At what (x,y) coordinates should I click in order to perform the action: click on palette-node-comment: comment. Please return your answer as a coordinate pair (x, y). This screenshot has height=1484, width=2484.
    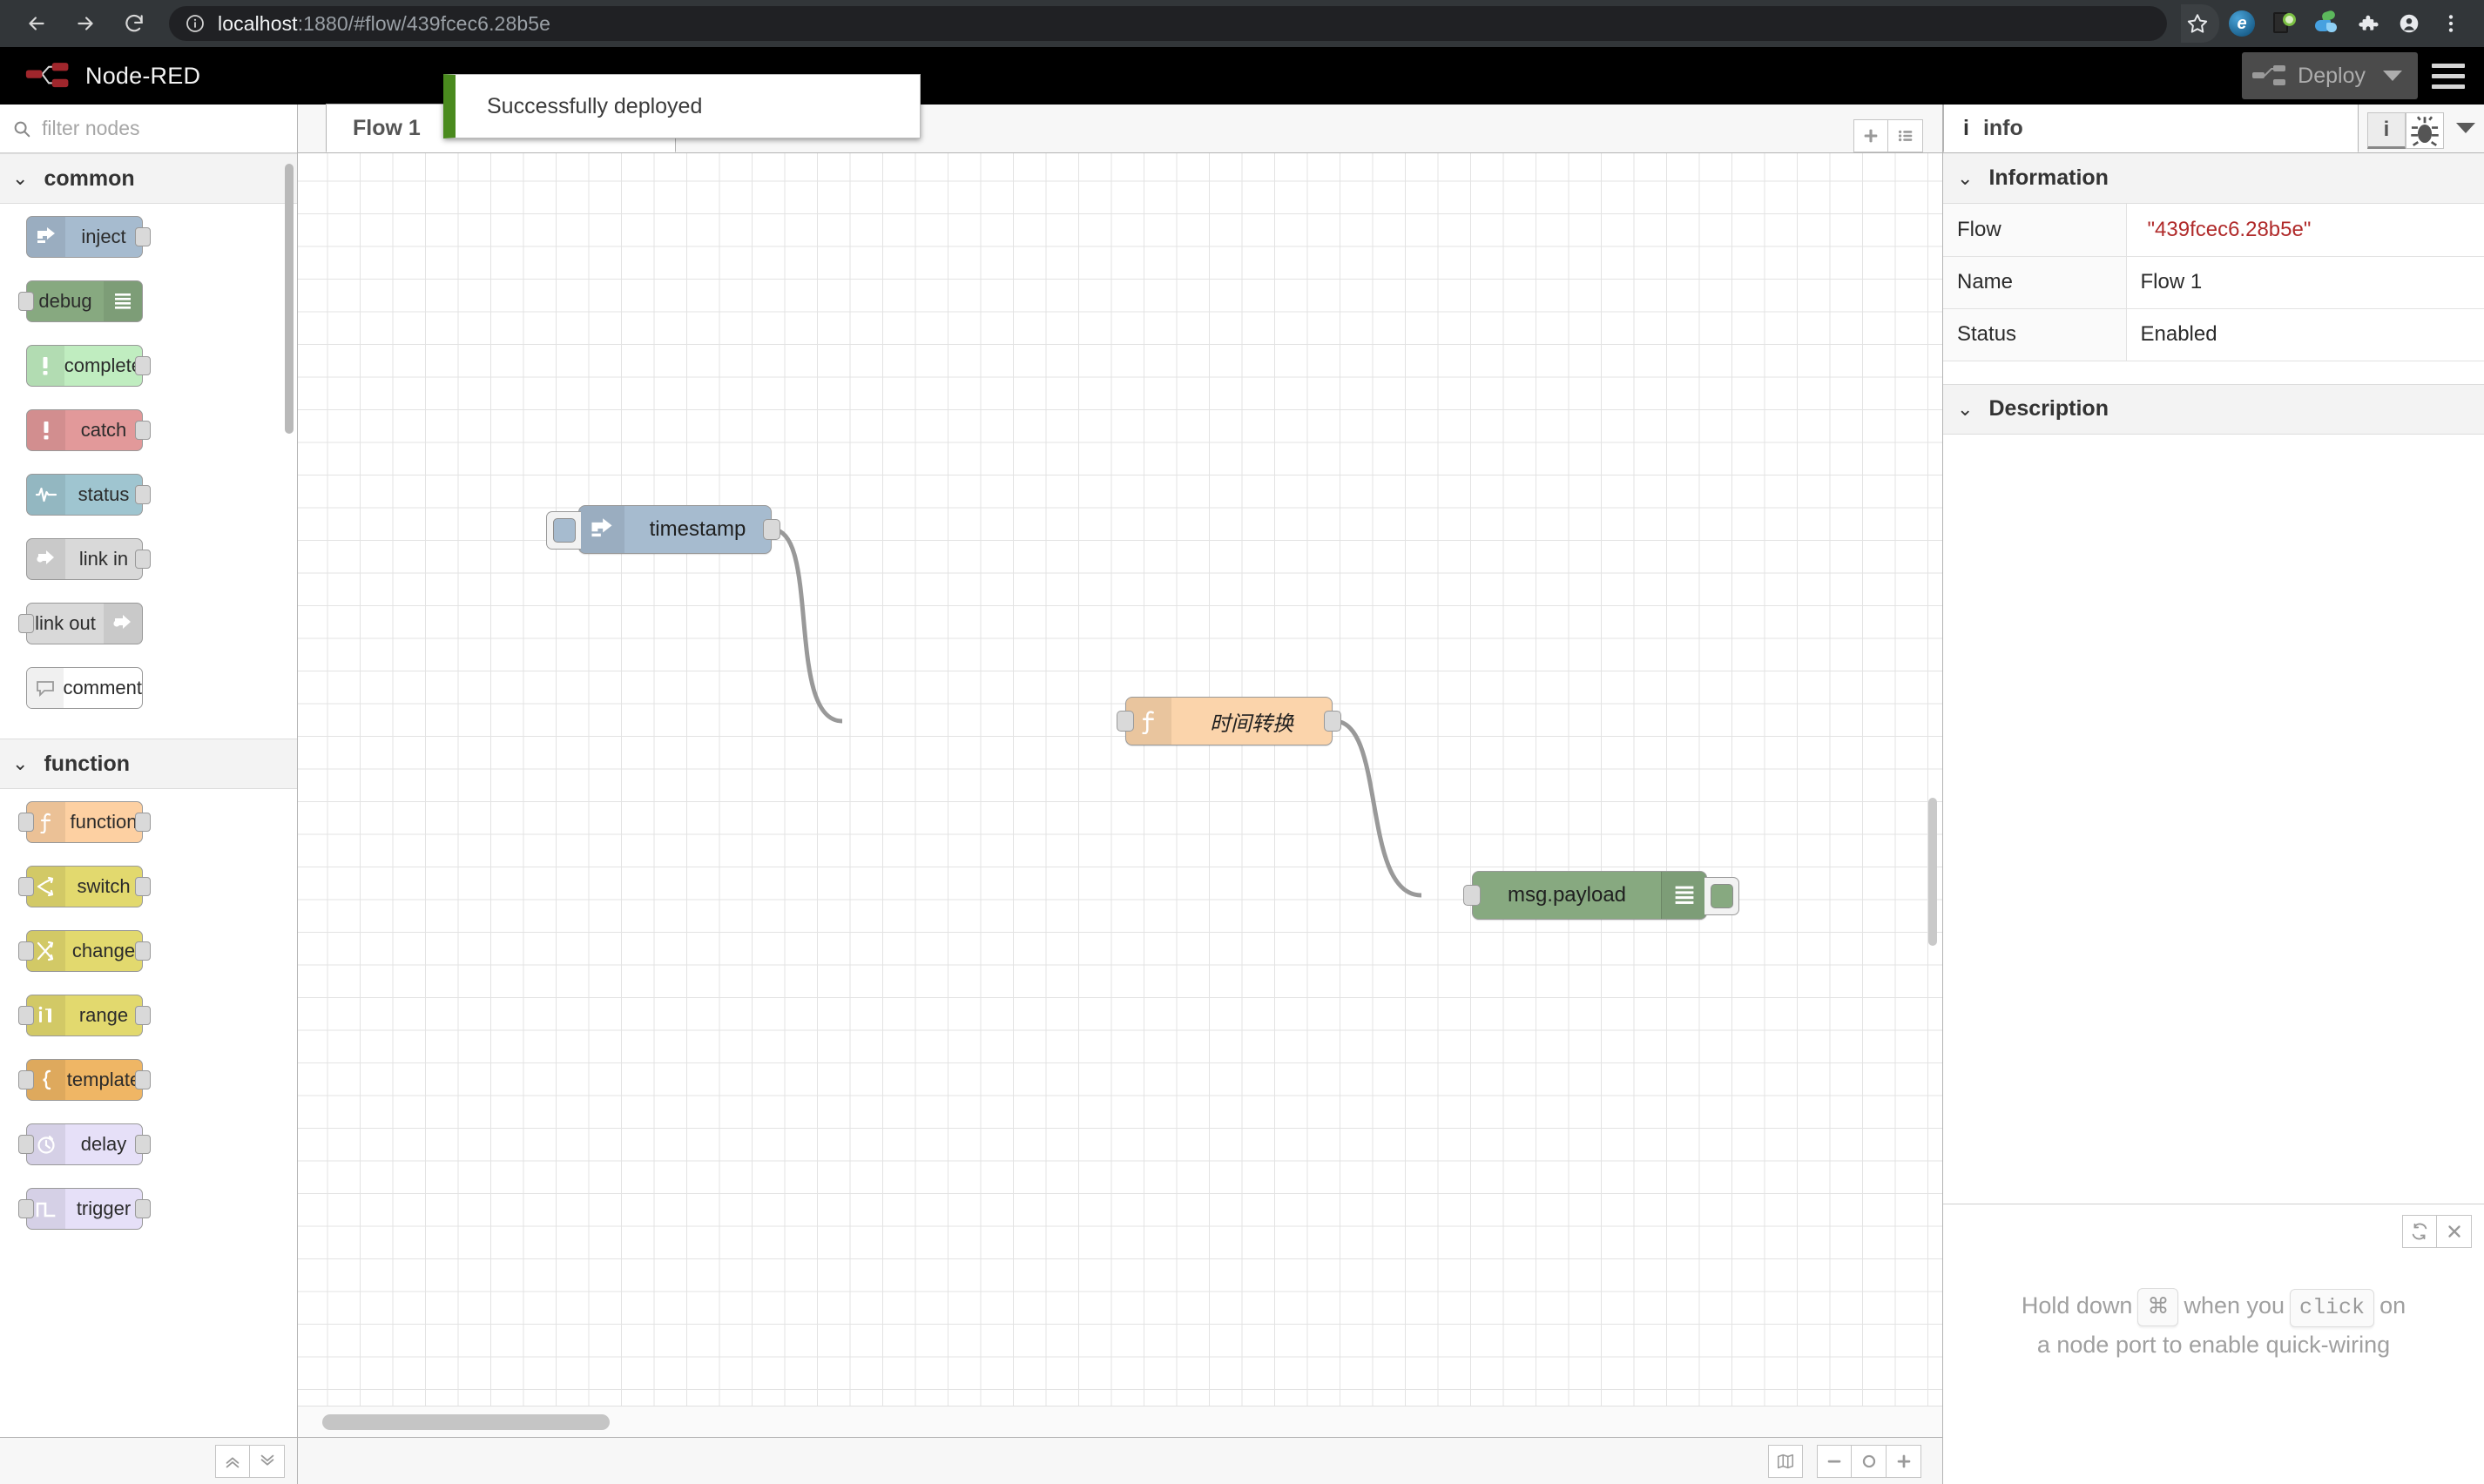
    Looking at the image, I should click on (84, 688).